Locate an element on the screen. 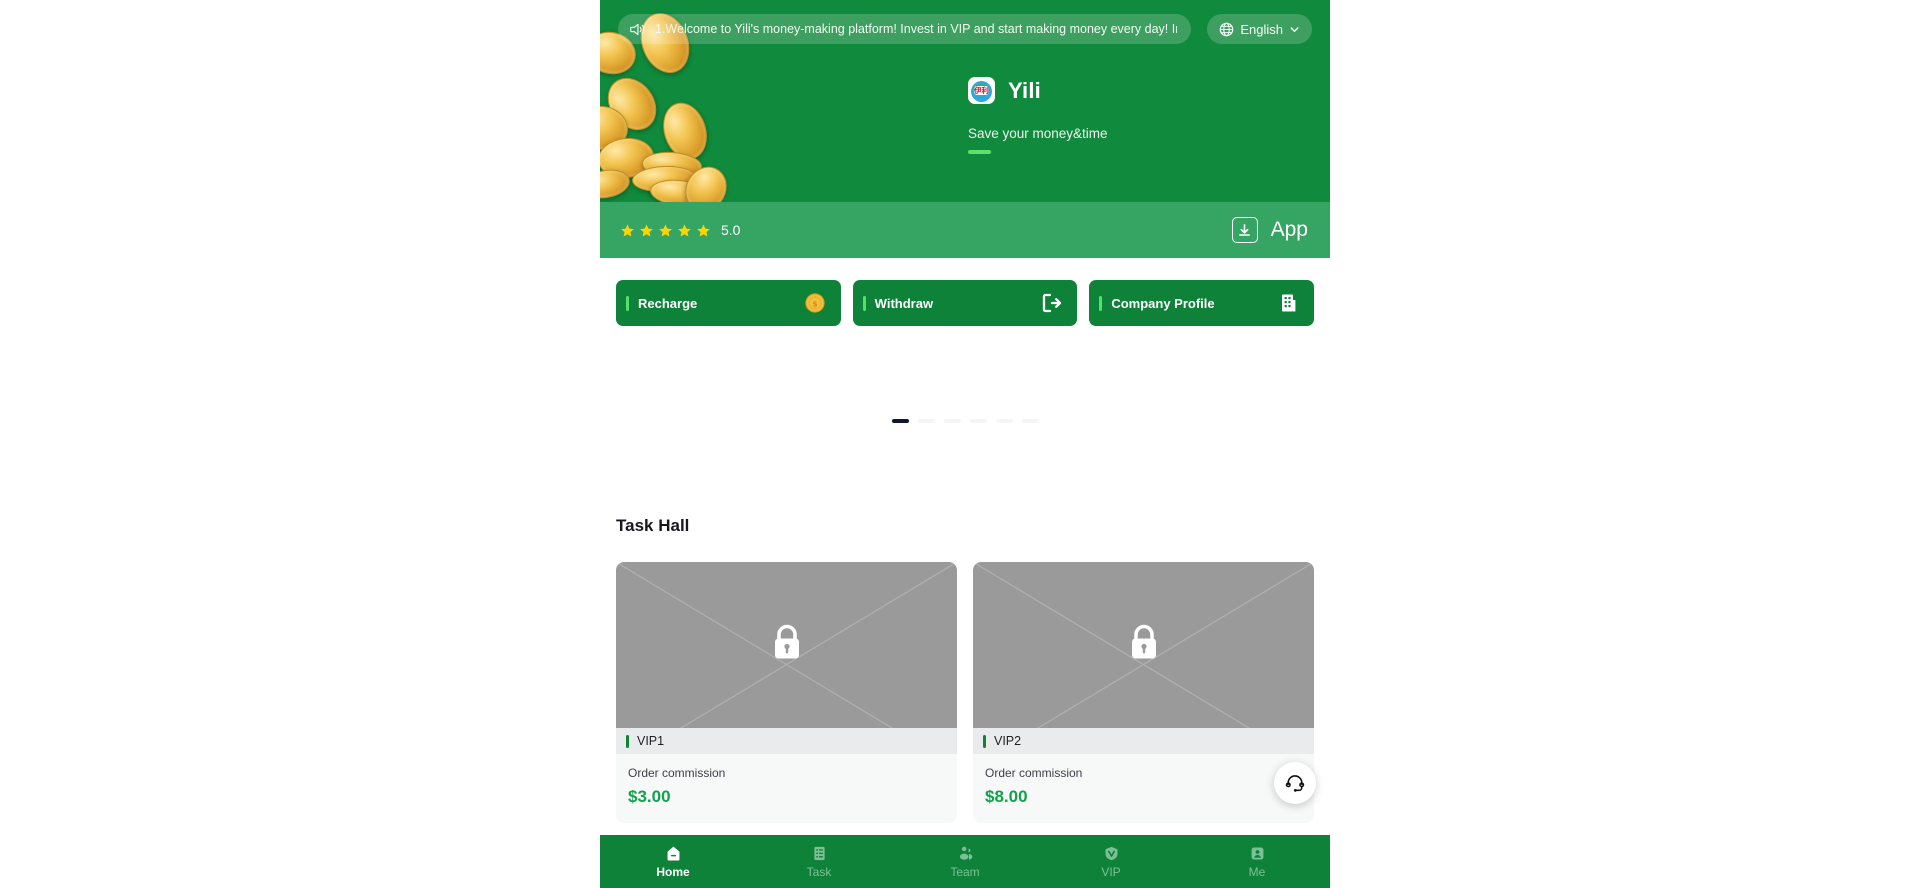 The image size is (1920, 888). star-rating is located at coordinates (665, 230).